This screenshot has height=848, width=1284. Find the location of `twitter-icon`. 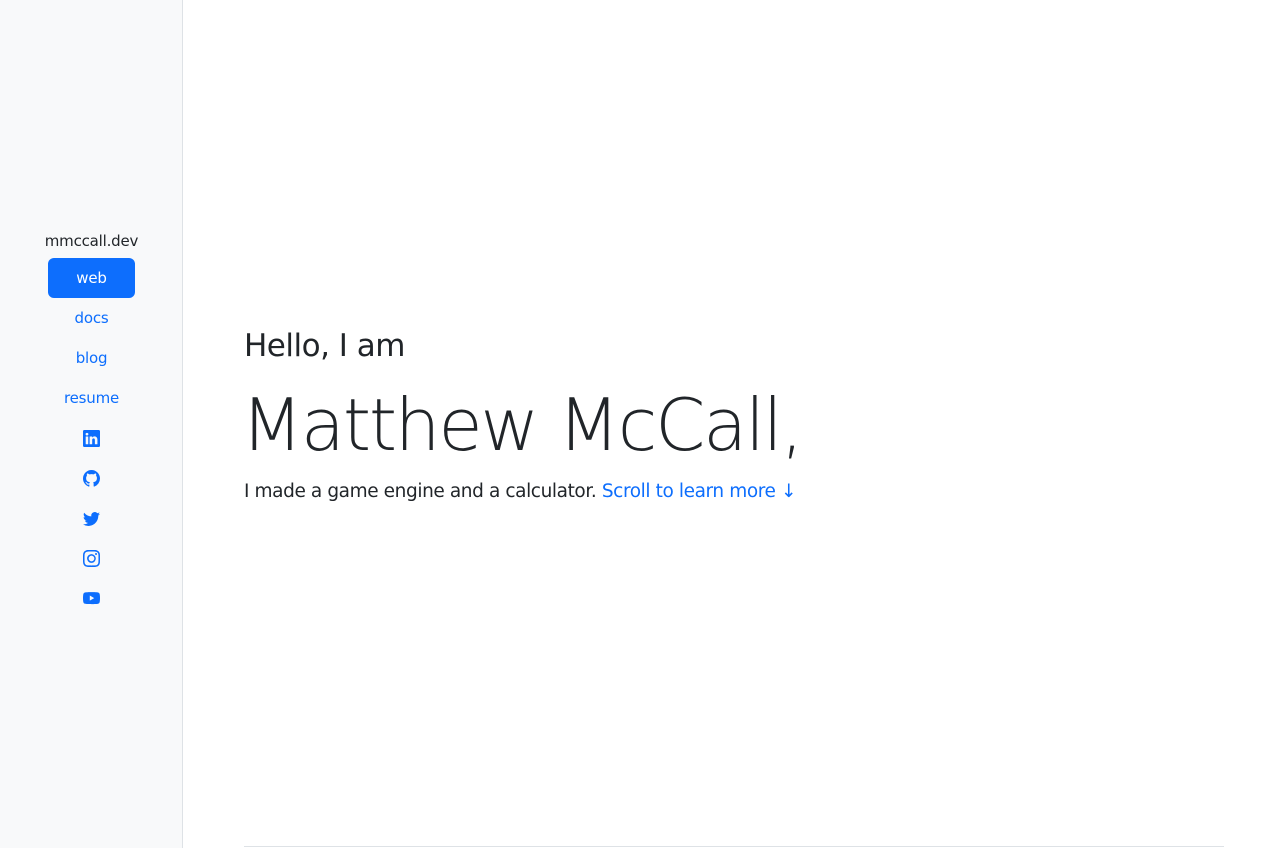

twitter-icon is located at coordinates (91, 518).